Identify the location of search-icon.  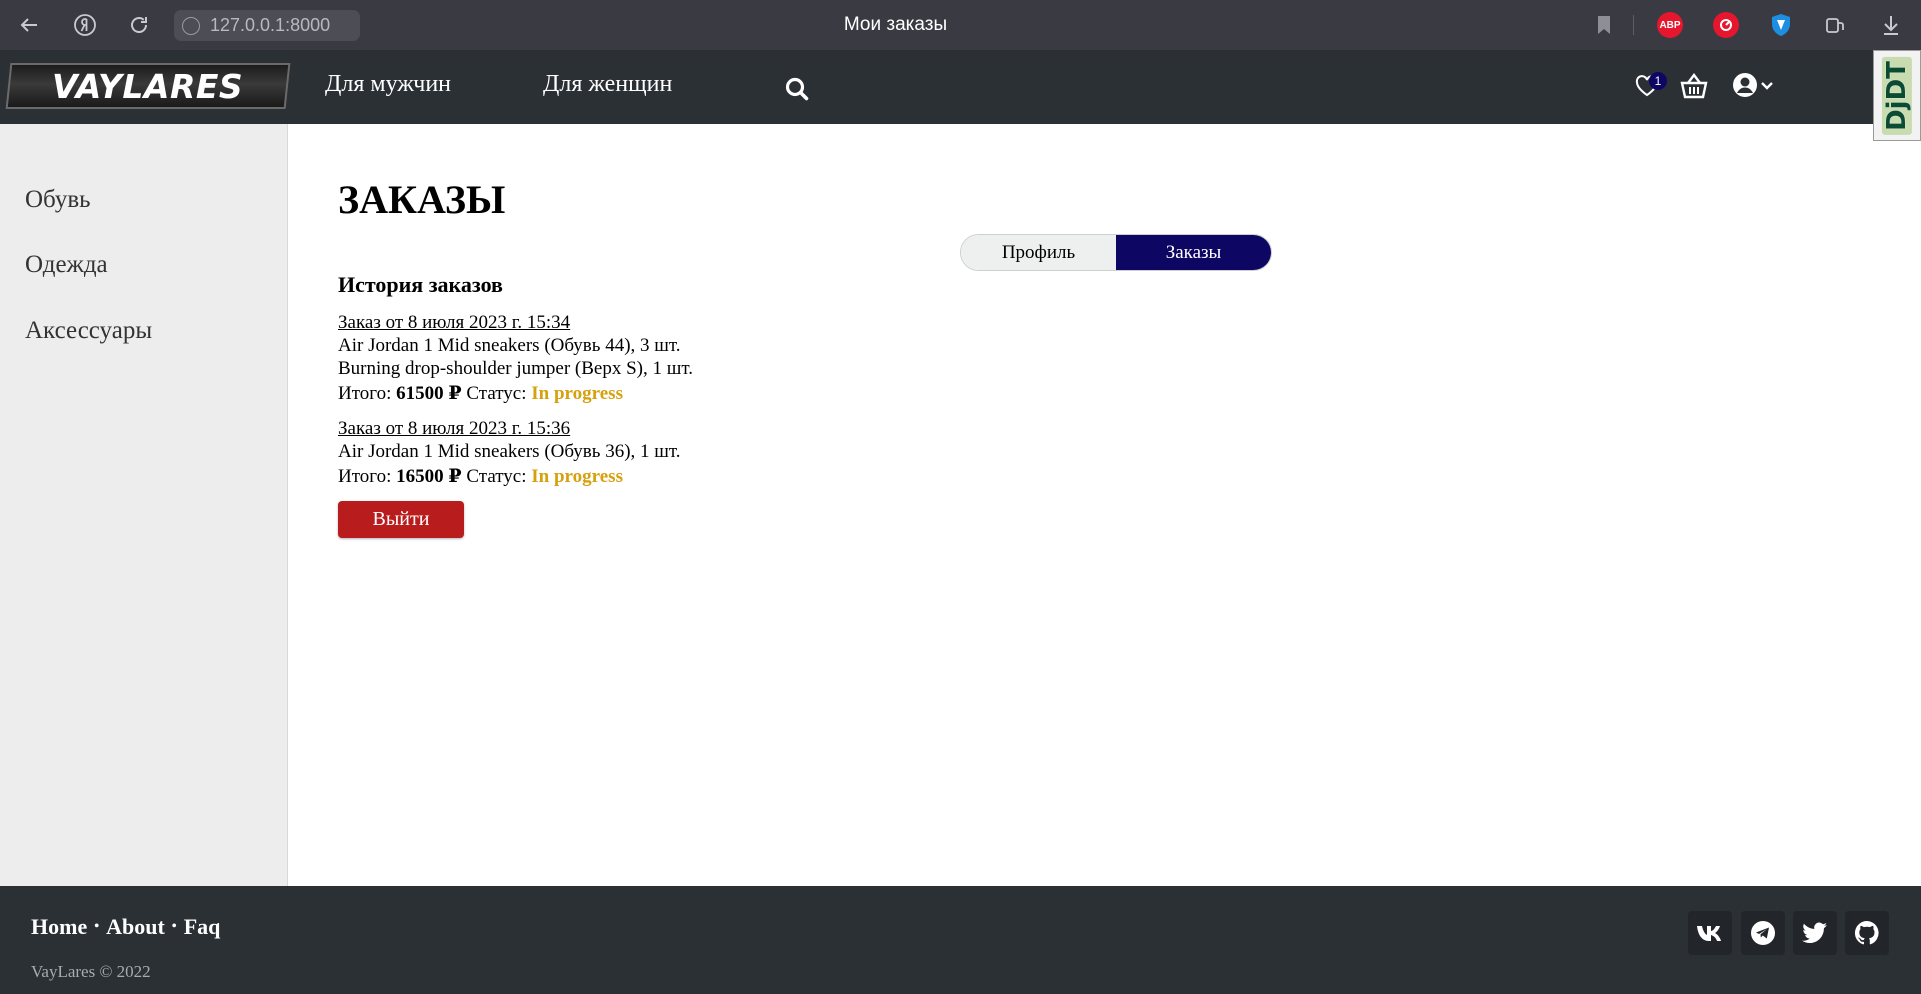
(797, 89).